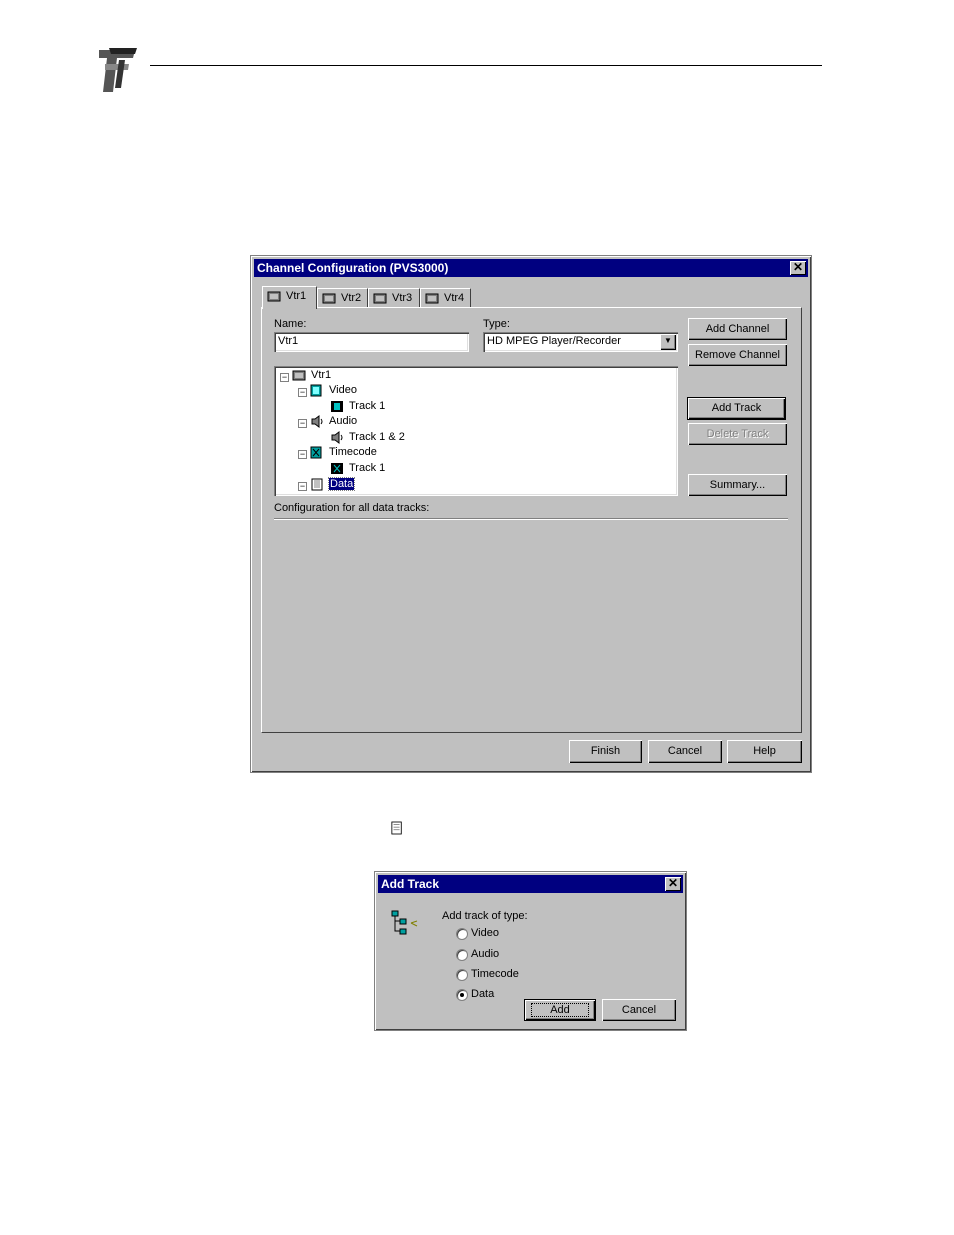 The width and height of the screenshot is (954, 1235). I want to click on button-label: Add Track, so click(736, 408).